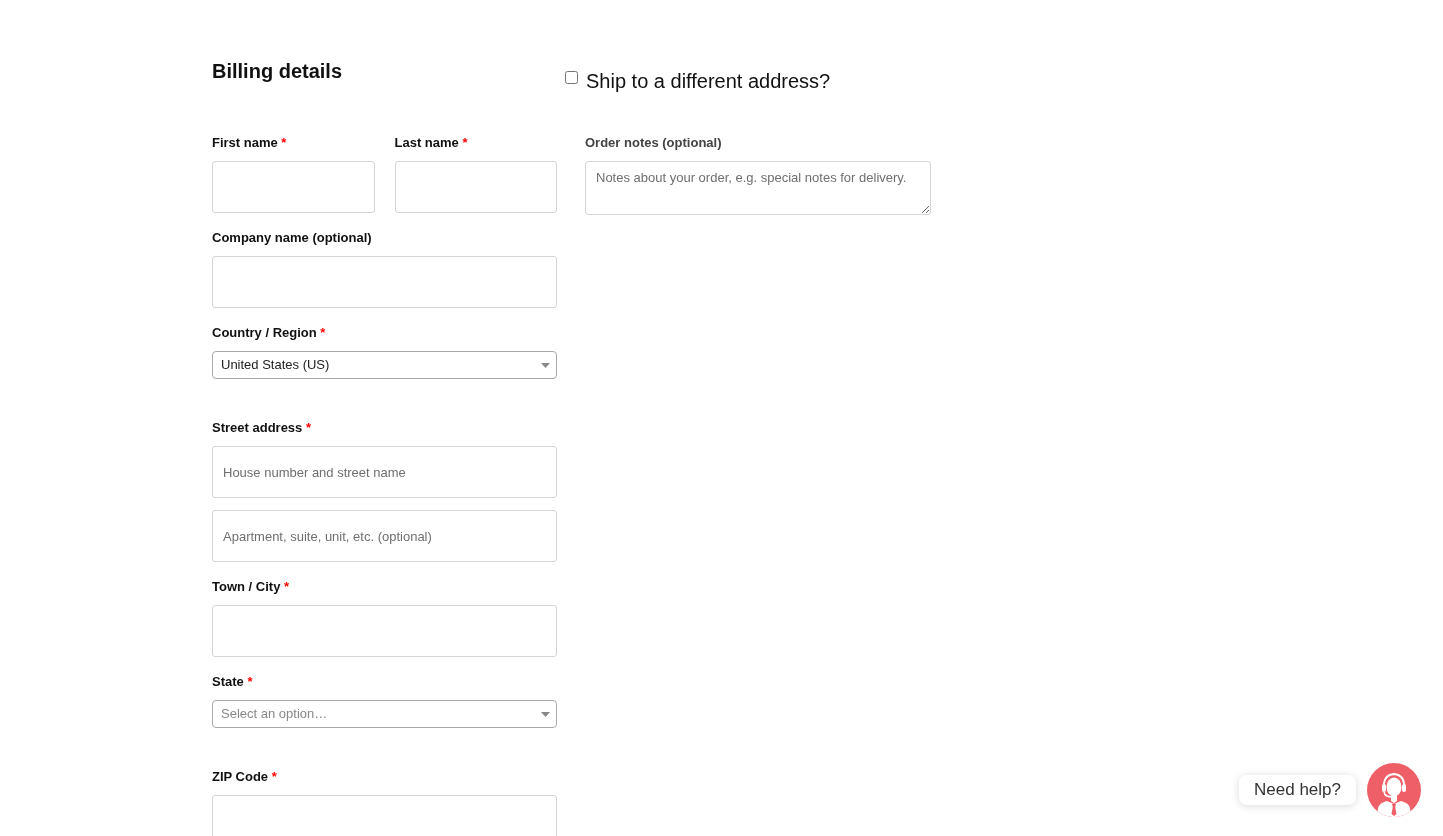 The image size is (1443, 836). I want to click on field-label: Street address *, so click(261, 428).